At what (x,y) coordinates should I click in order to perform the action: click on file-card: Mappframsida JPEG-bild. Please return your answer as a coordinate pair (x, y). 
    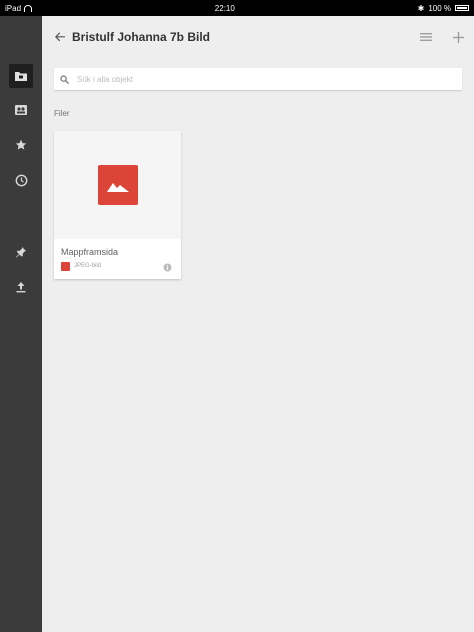
    Looking at the image, I should click on (117, 205).